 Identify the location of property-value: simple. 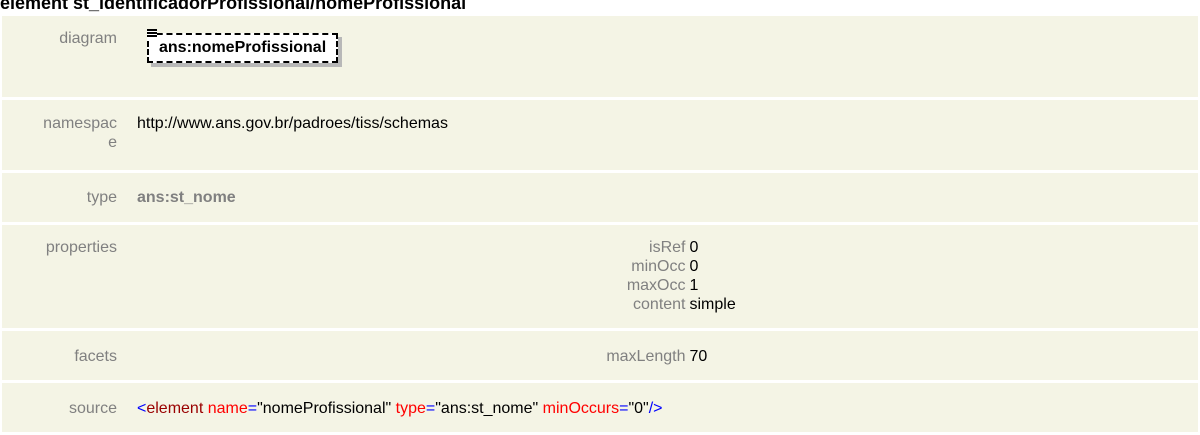
(712, 304).